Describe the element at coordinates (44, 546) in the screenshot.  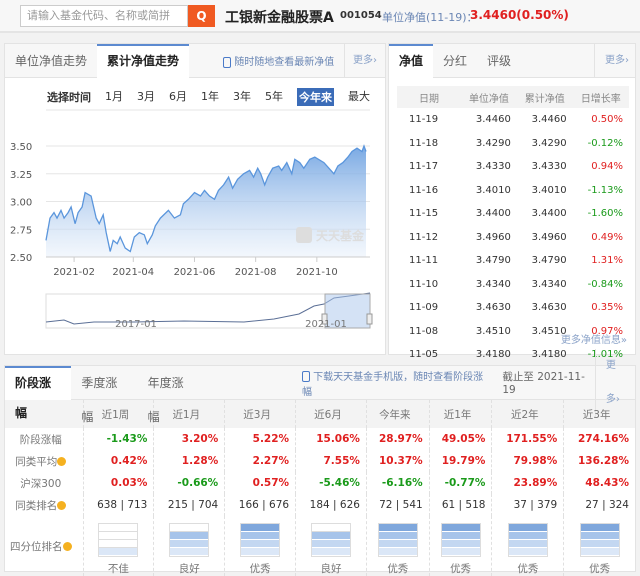
I see `row-label: 四分位排名` at that location.